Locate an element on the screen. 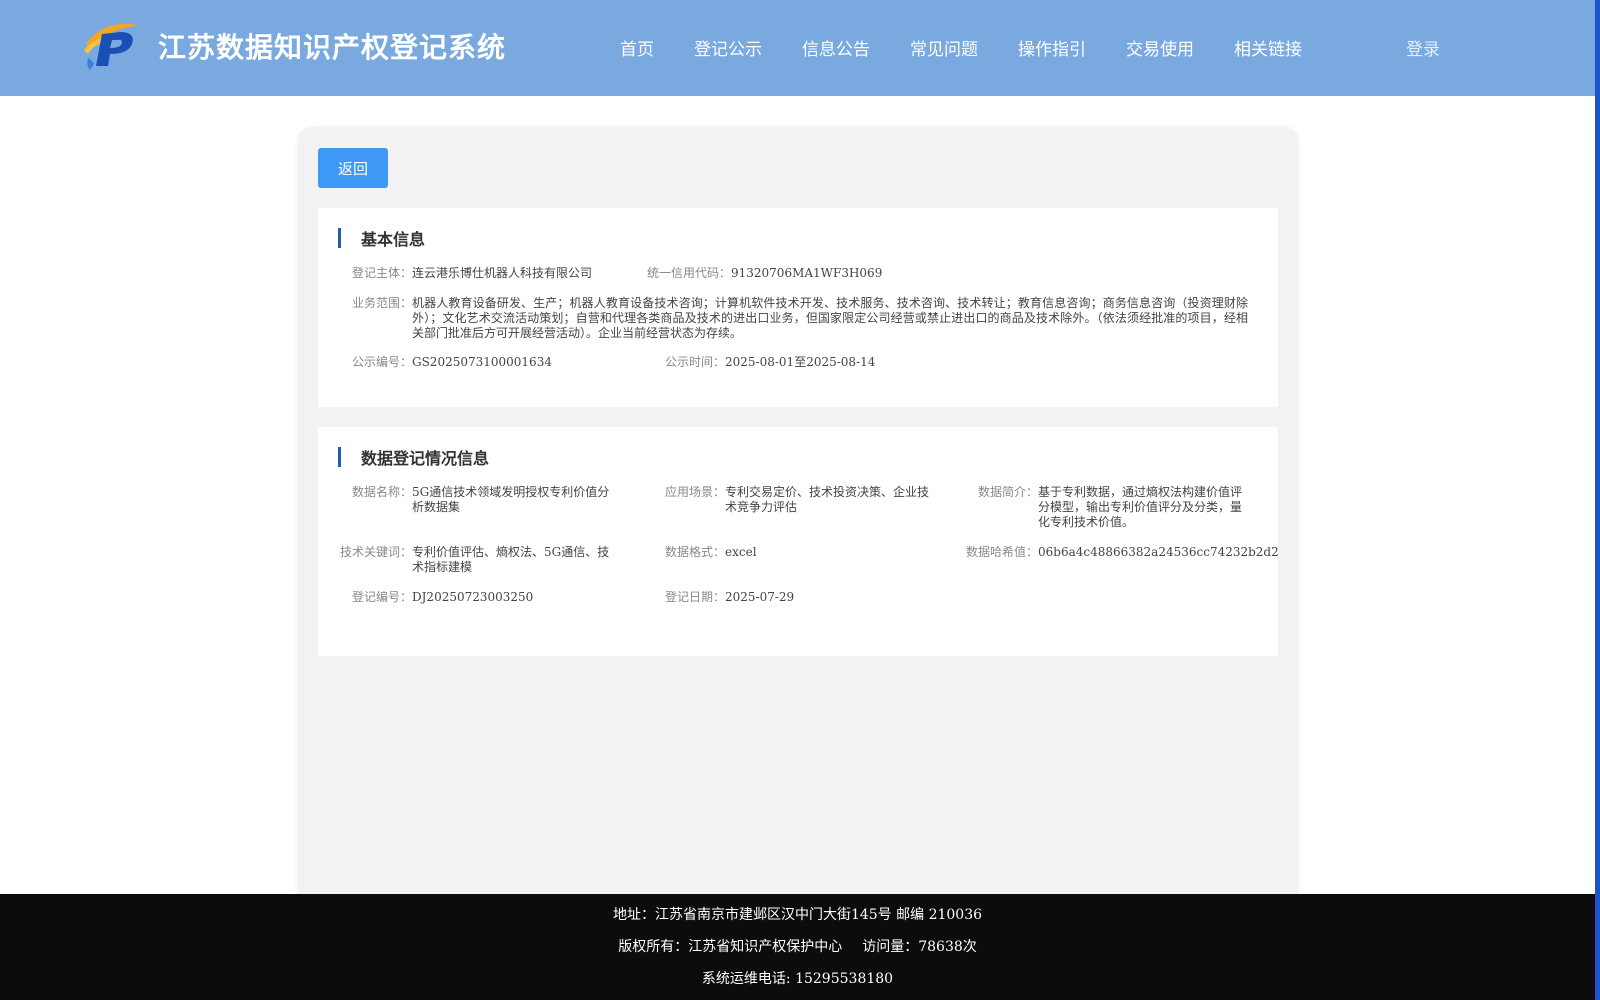 This screenshot has width=1600, height=1000. field-label: 数据名称： is located at coordinates (381, 492).